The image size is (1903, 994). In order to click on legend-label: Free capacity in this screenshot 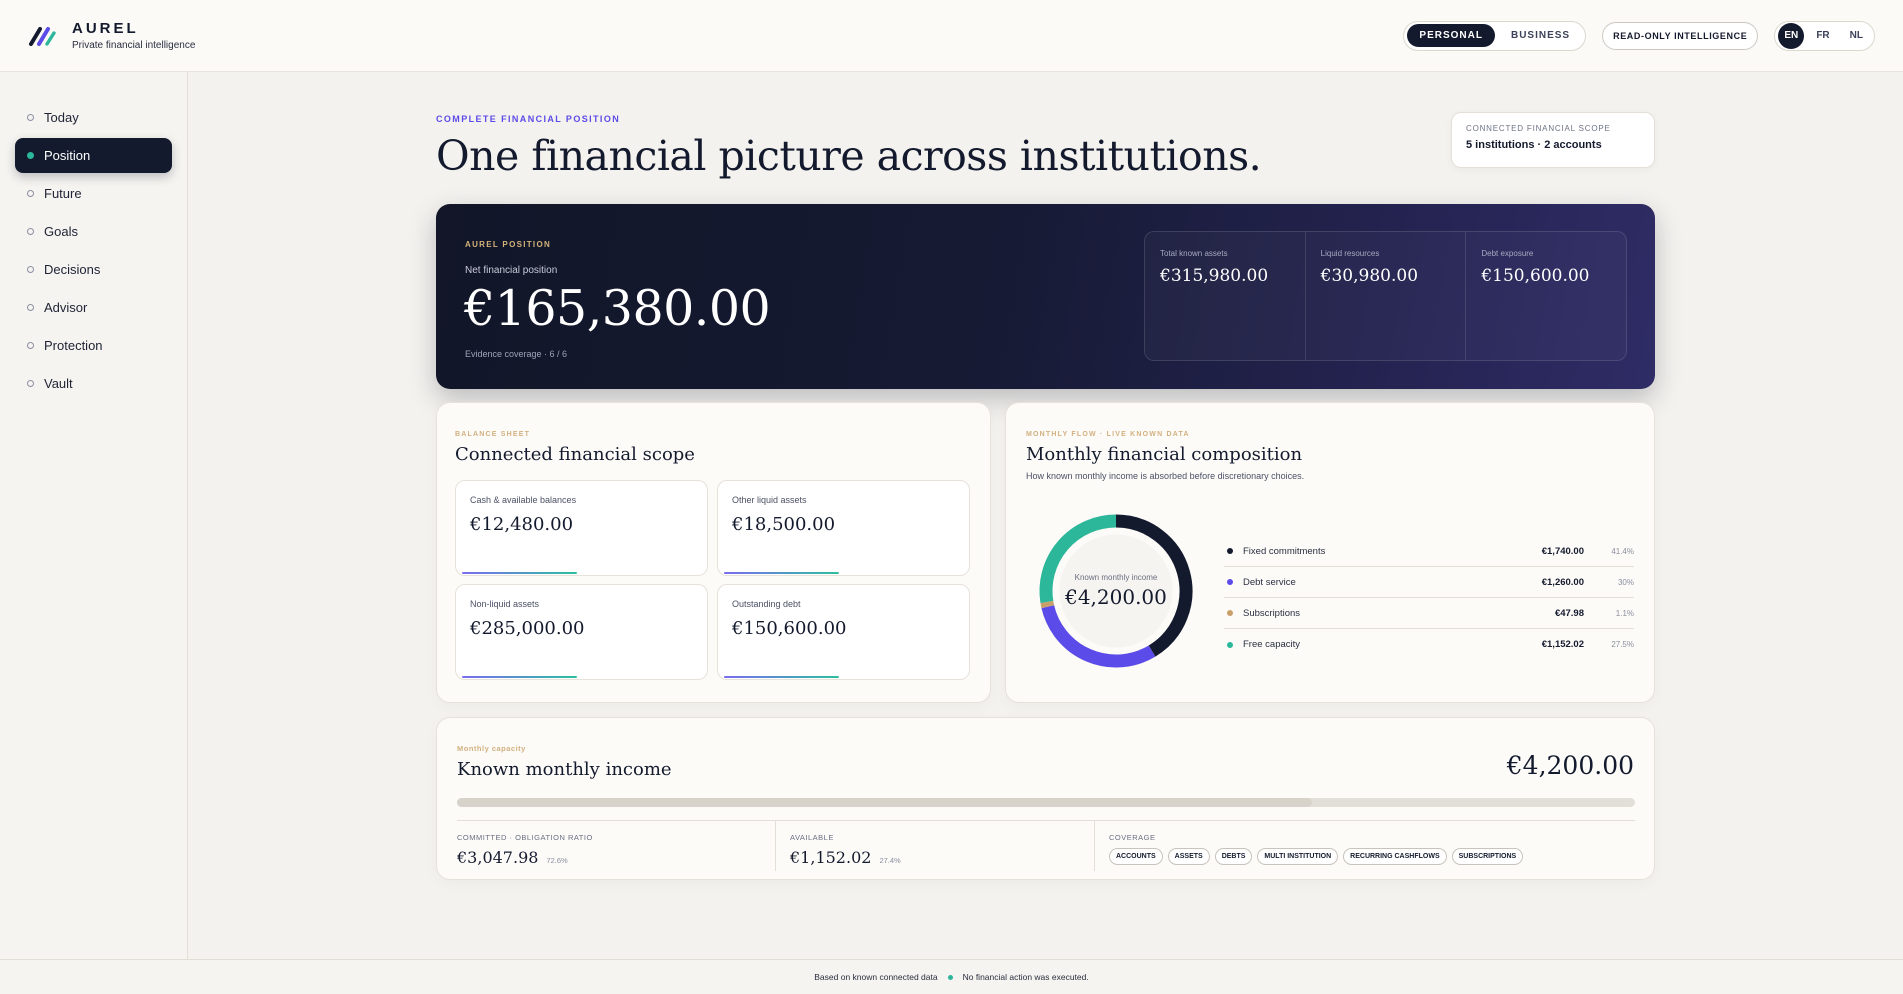, I will do `click(1272, 644)`.